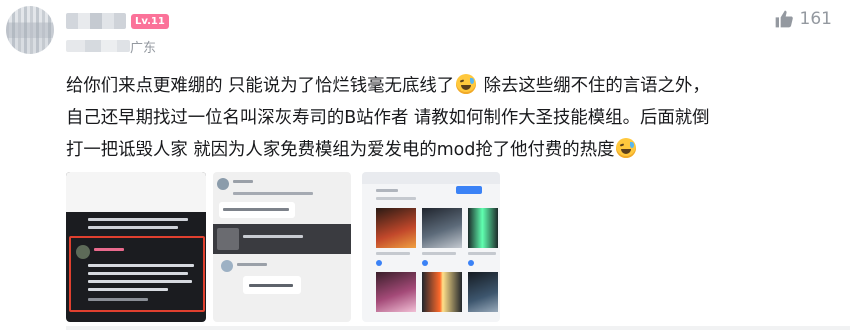 This screenshot has width=850, height=330. What do you see at coordinates (96, 21) in the screenshot?
I see `username-blurred` at bounding box center [96, 21].